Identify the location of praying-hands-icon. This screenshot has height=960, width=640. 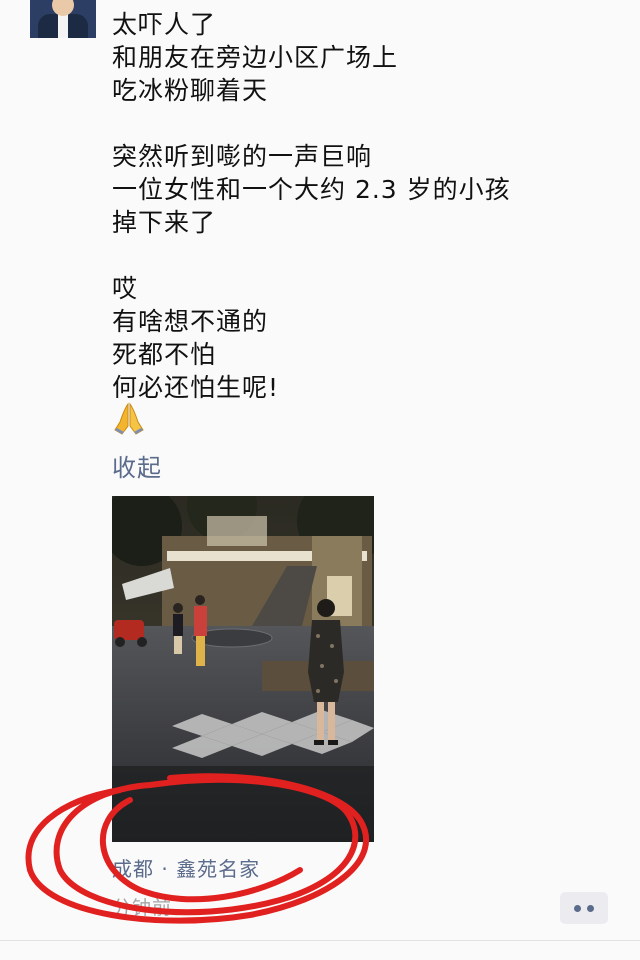
(129, 419).